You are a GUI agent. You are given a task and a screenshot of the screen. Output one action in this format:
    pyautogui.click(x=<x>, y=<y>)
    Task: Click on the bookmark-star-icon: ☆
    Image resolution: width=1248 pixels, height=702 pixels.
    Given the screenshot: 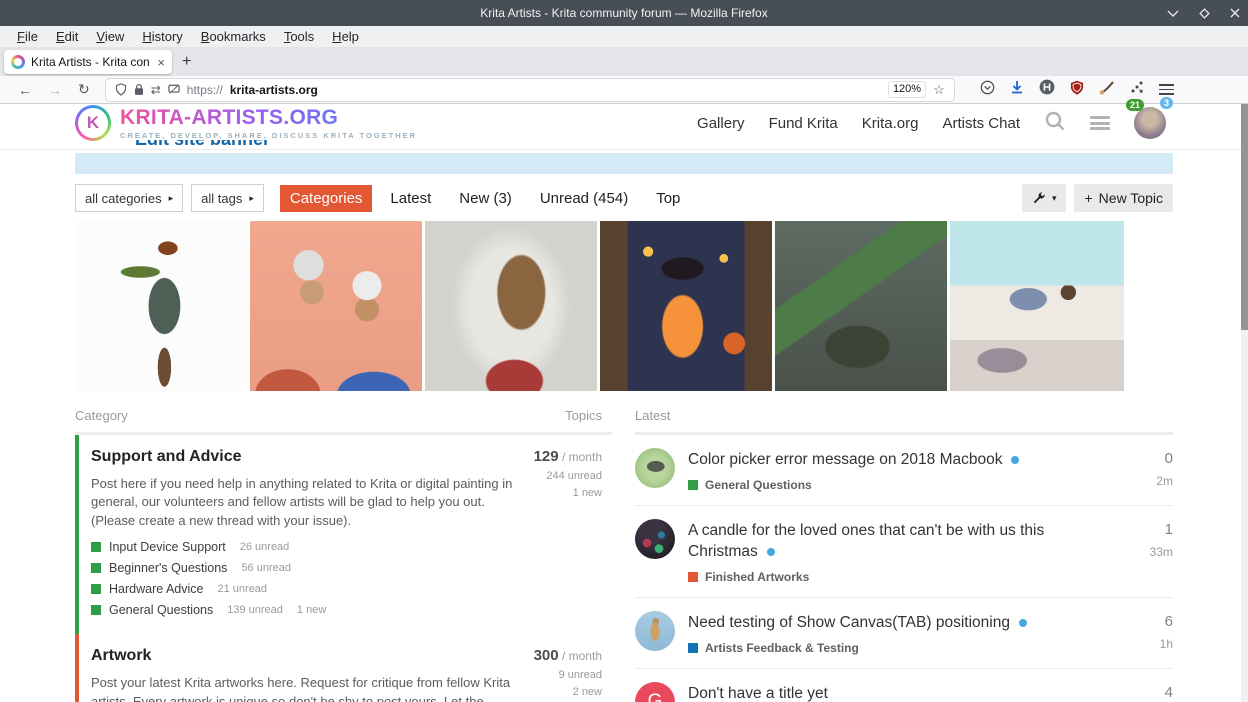 What is the action you would take?
    pyautogui.click(x=939, y=90)
    